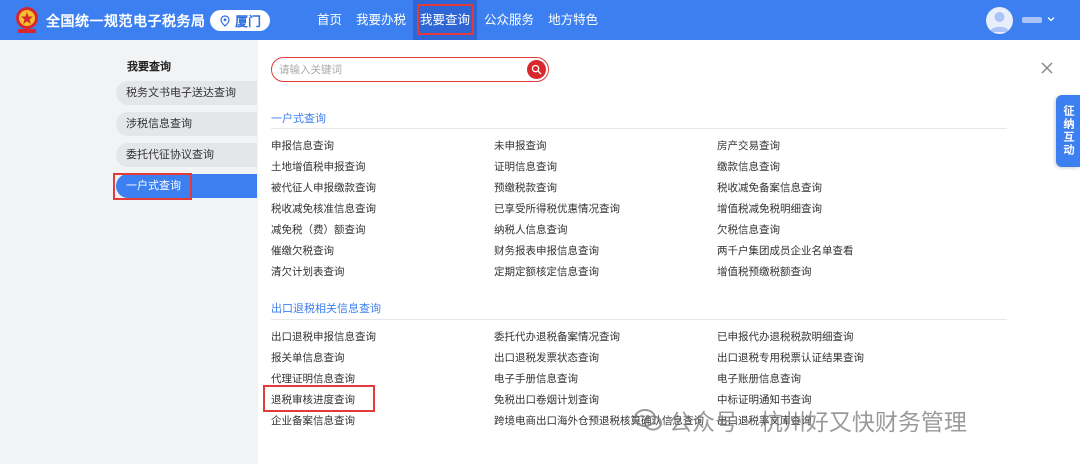 This screenshot has height=464, width=1080. I want to click on query-link: 缴款信息查询, so click(748, 166).